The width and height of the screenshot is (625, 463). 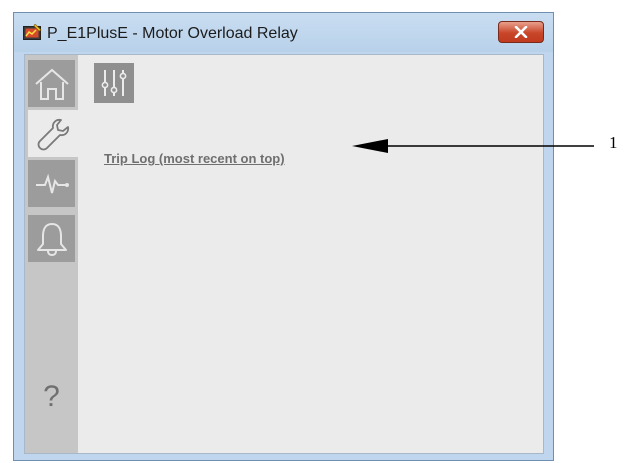 What do you see at coordinates (473, 146) in the screenshot?
I see `callout-arrow` at bounding box center [473, 146].